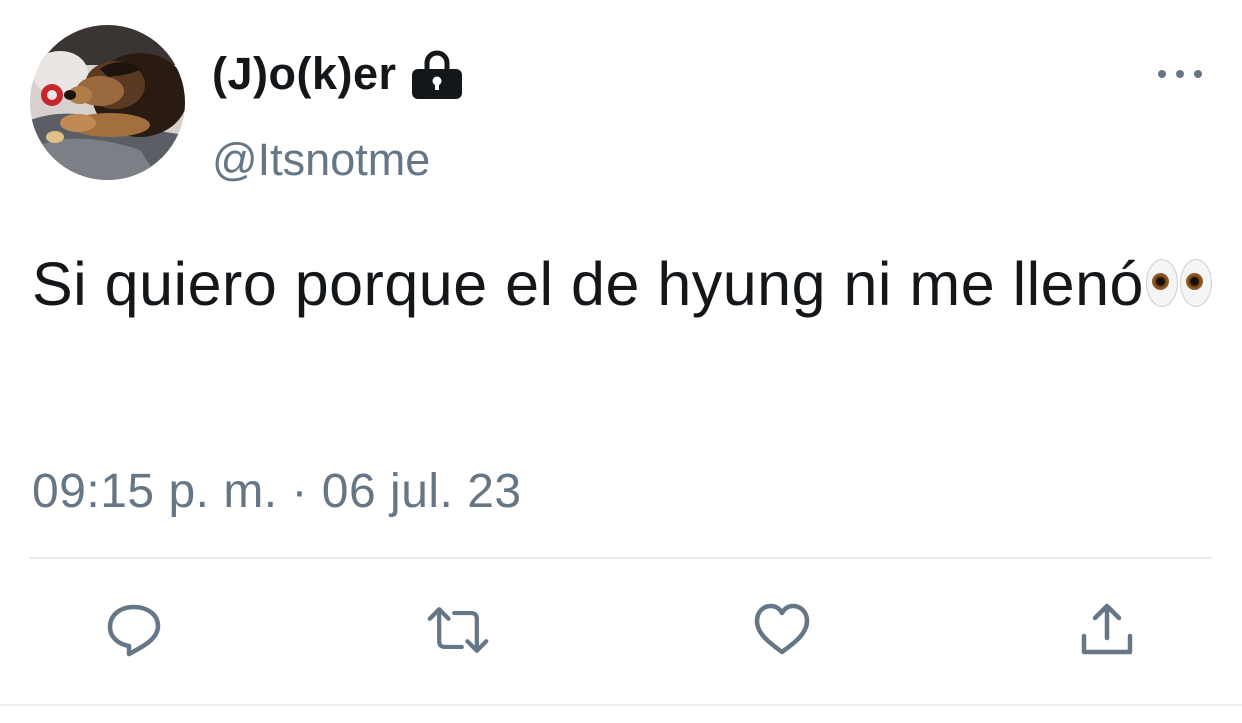  I want to click on tweet-timestamp: 09:15 p. m. · 06 jul. 23, so click(277, 492).